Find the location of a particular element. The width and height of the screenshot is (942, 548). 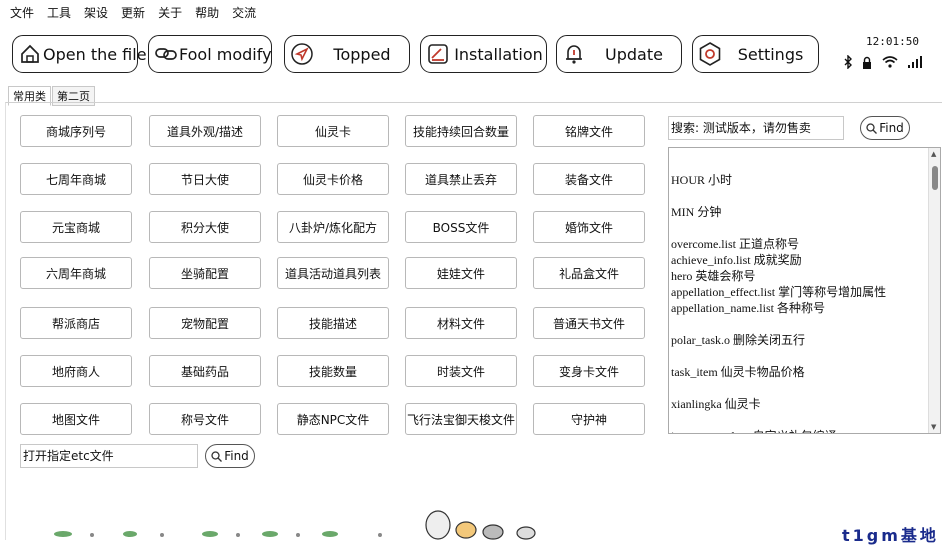

file-button: BOSS文件 is located at coordinates (461, 227).